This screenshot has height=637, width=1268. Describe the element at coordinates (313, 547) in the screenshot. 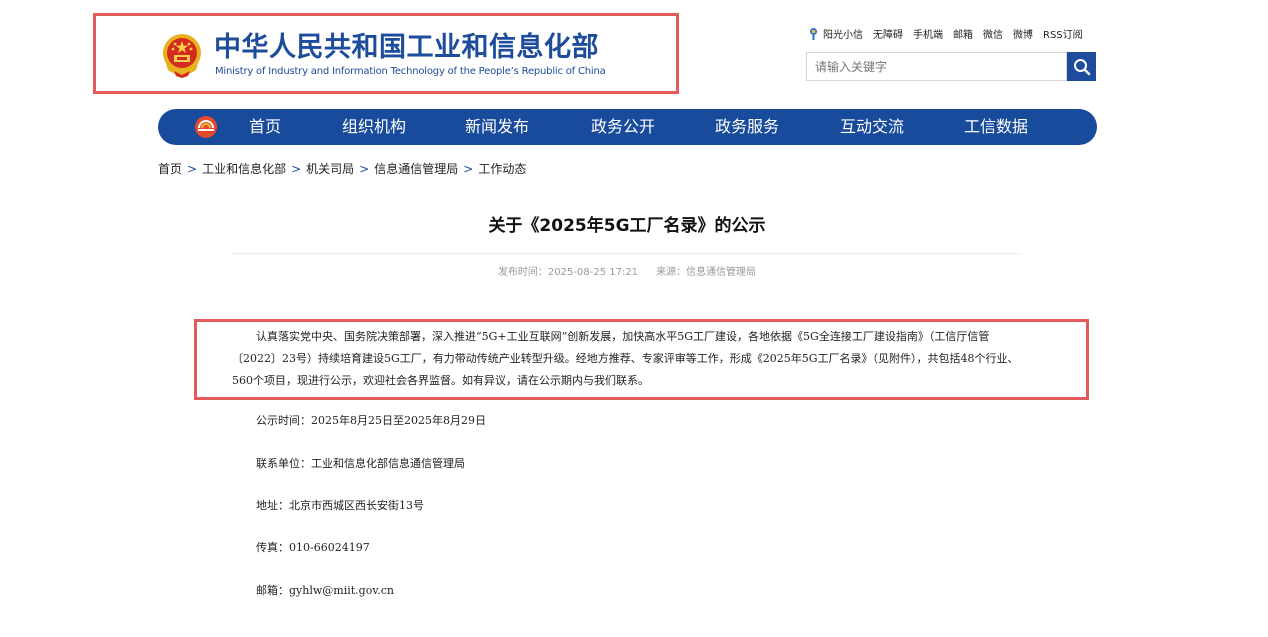

I see `contact-fax: 传真：010-66024197` at that location.